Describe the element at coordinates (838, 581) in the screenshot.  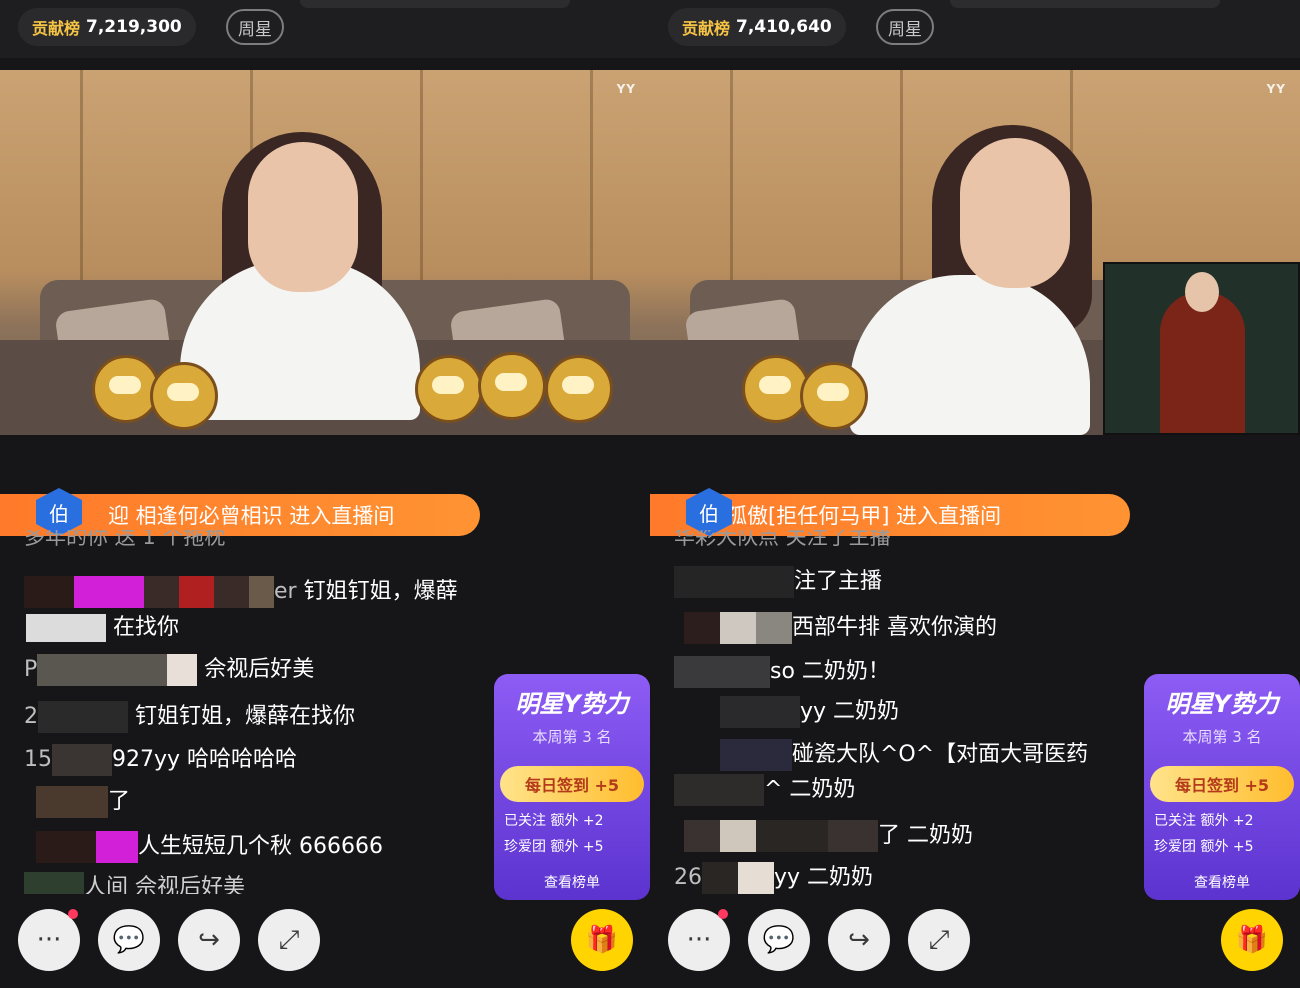
I see `chat-text: 注了主播` at that location.